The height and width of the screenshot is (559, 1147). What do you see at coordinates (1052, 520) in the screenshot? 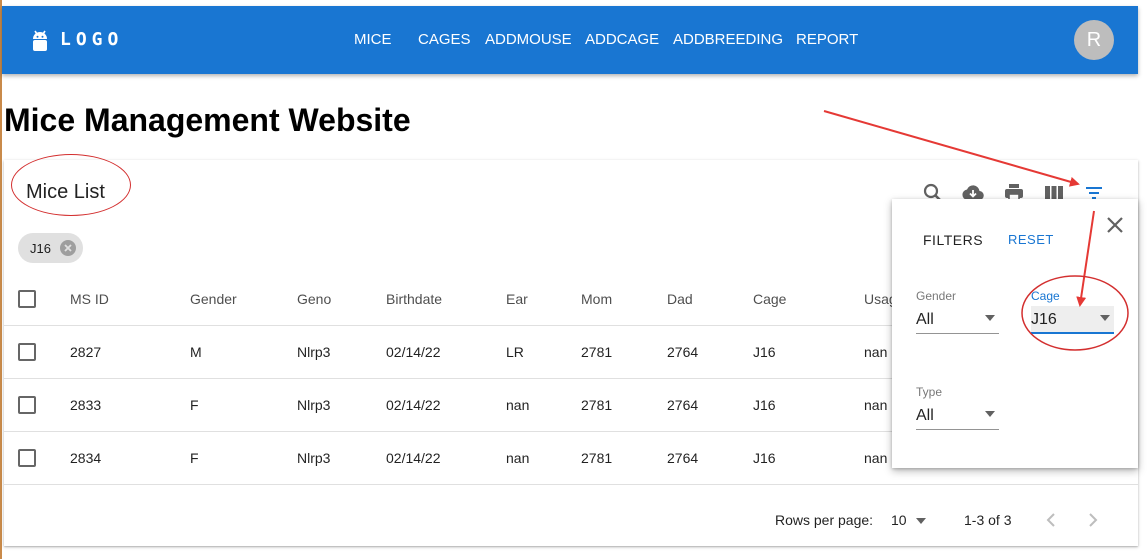
I see `previous-page-icon` at bounding box center [1052, 520].